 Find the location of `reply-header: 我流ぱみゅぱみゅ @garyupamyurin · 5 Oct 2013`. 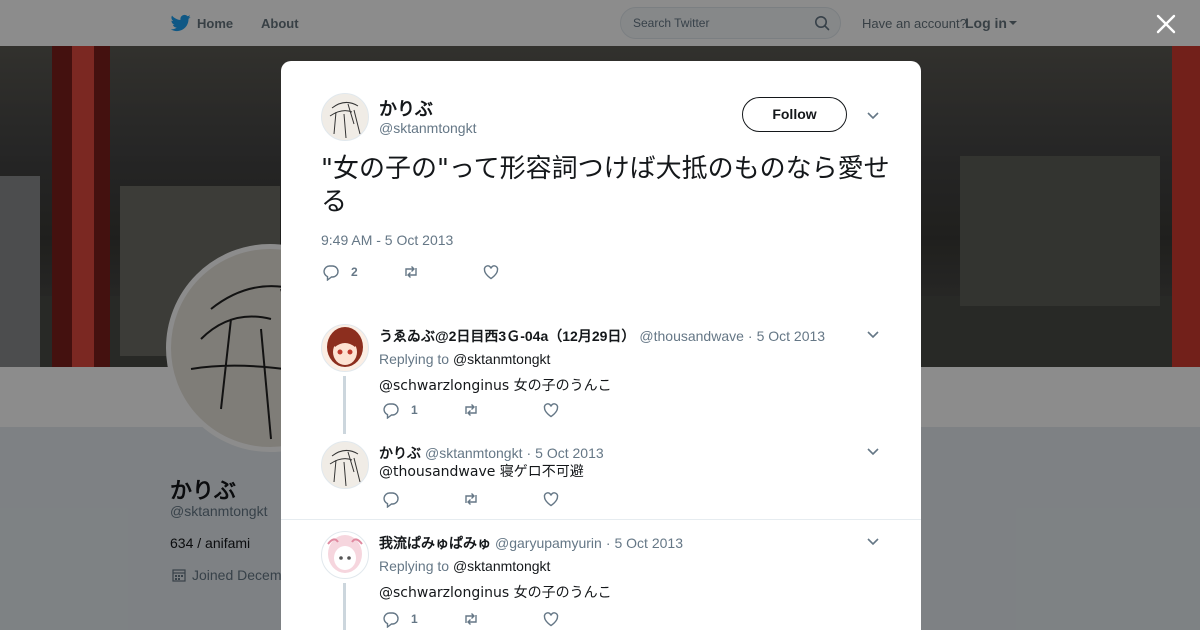

reply-header: 我流ぱみゅぱみゅ @garyupamyurin · 5 Oct 2013 is located at coordinates (531, 543).